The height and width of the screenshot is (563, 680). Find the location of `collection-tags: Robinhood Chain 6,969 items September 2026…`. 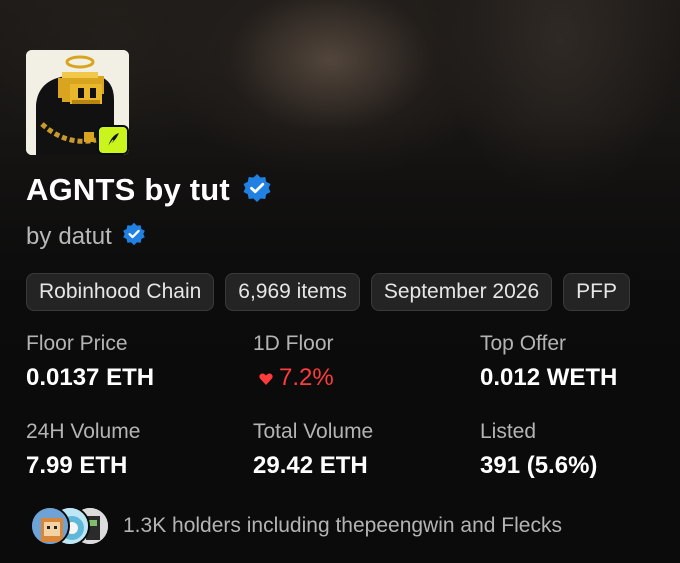

collection-tags: Robinhood Chain 6,969 items September 2026… is located at coordinates (340, 292).